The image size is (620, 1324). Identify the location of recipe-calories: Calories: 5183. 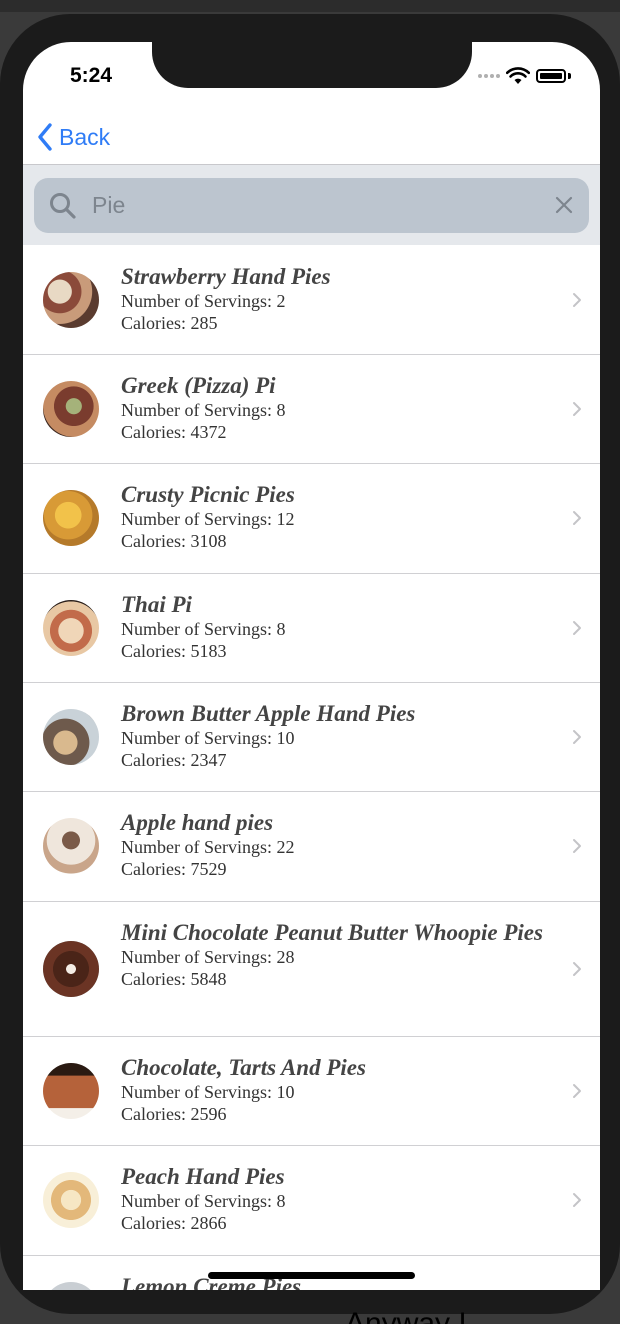
(174, 651).